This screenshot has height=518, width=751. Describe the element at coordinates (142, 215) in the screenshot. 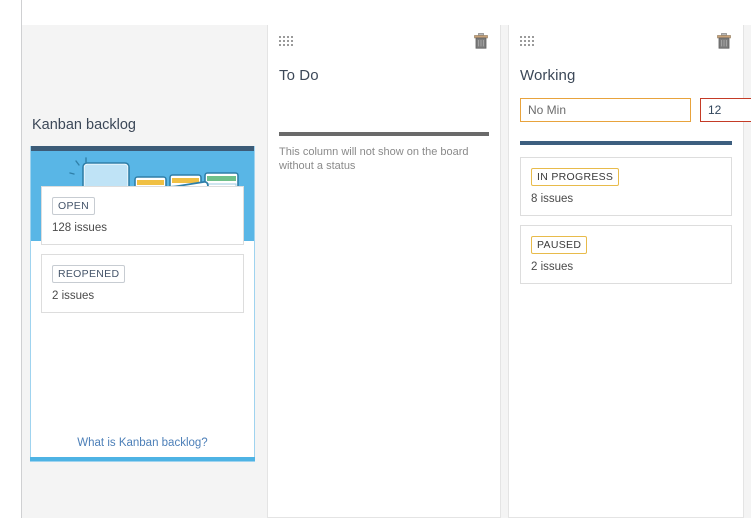

I see `status-card: OPEN 128 issues` at that location.